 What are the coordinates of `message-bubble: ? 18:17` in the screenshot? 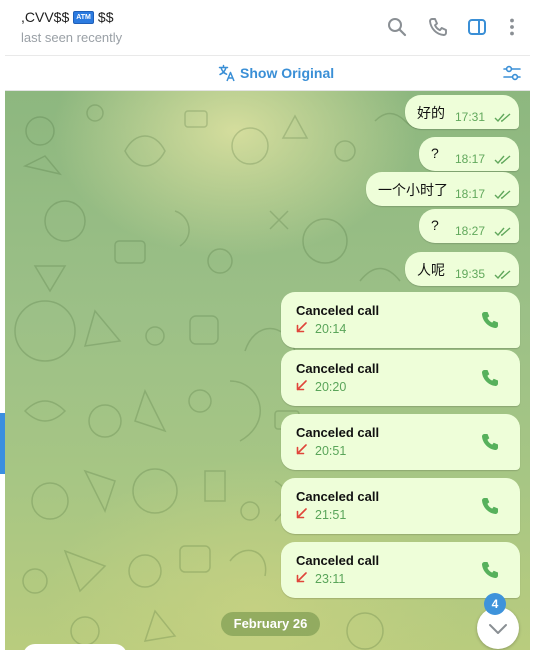 It's located at (469, 154).